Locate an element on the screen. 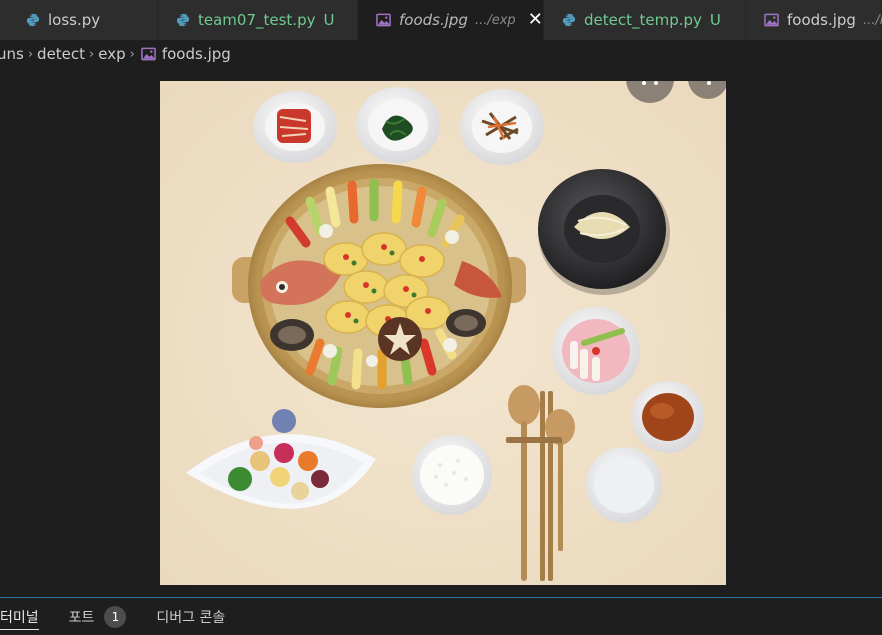 The width and height of the screenshot is (882, 635). breadcrumb: uns › detect › exp › foods.jpg is located at coordinates (441, 54).